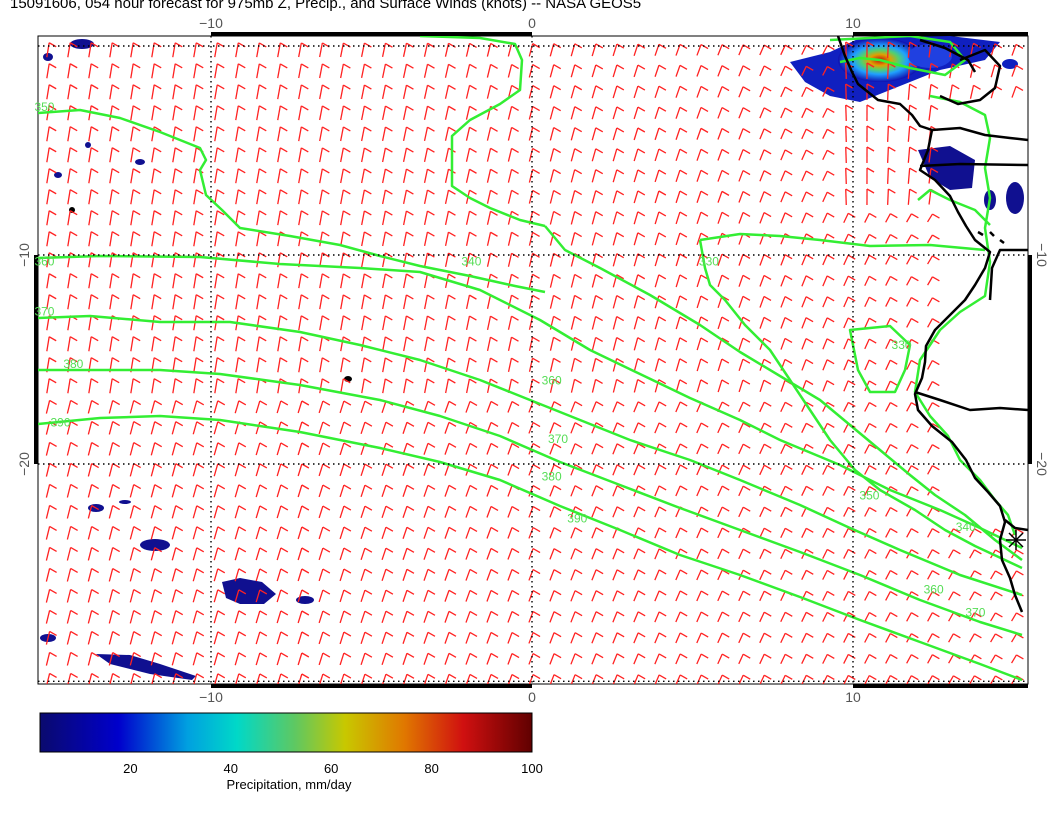  Describe the element at coordinates (130, 768) in the screenshot. I see `colorbar-tick-label: 20` at that location.